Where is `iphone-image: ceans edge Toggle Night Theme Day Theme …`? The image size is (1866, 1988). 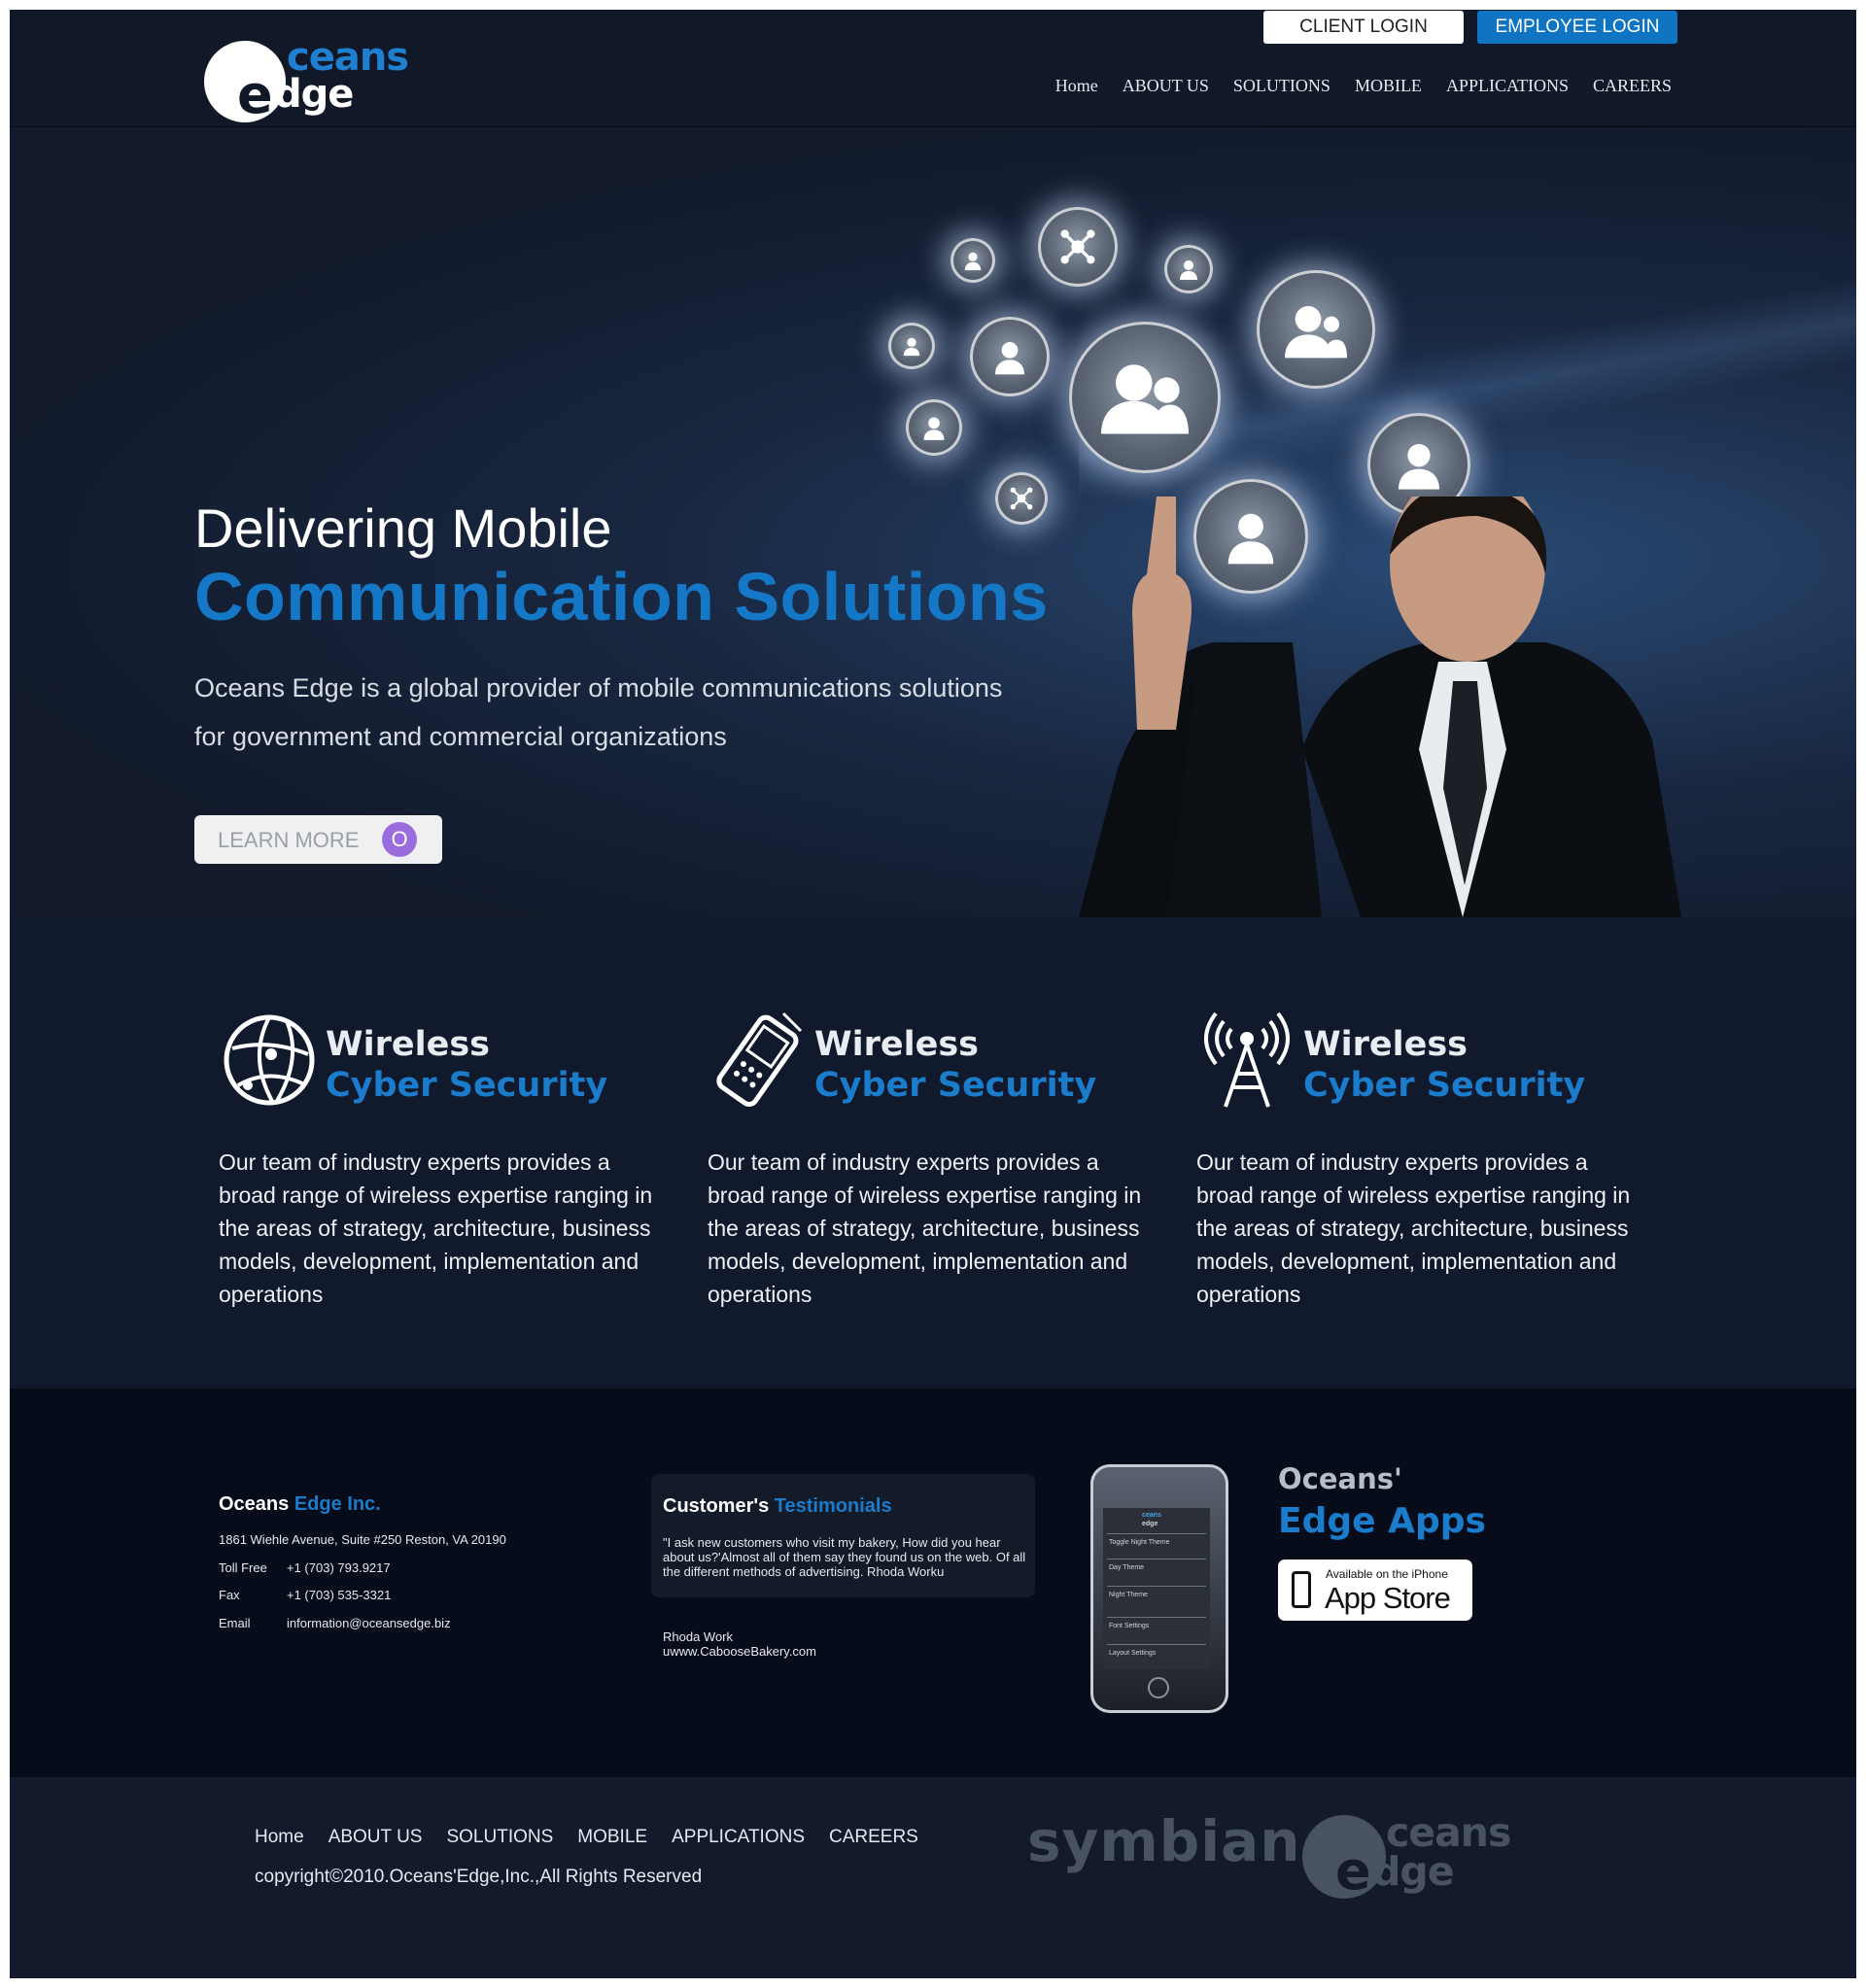
iphone-image: ceans edge Toggle Night Theme Day Theme … is located at coordinates (1159, 1589).